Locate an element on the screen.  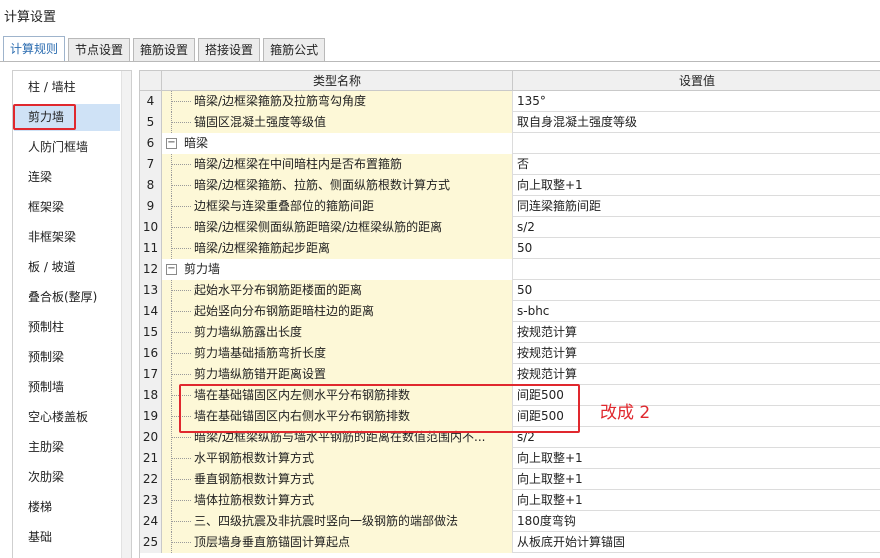
sidebar-item-precast-column: 预制柱 is located at coordinates (67, 327).